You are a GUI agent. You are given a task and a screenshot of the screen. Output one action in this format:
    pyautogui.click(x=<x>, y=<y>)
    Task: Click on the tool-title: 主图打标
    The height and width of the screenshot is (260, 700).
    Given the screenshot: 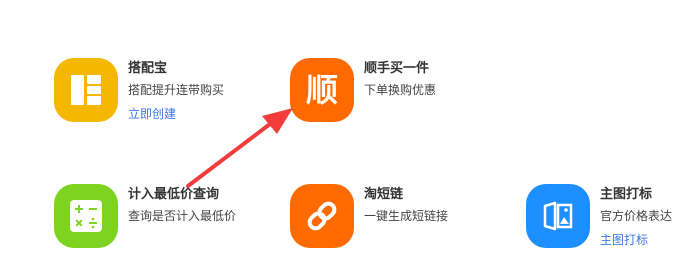 What is the action you would take?
    pyautogui.click(x=626, y=194)
    